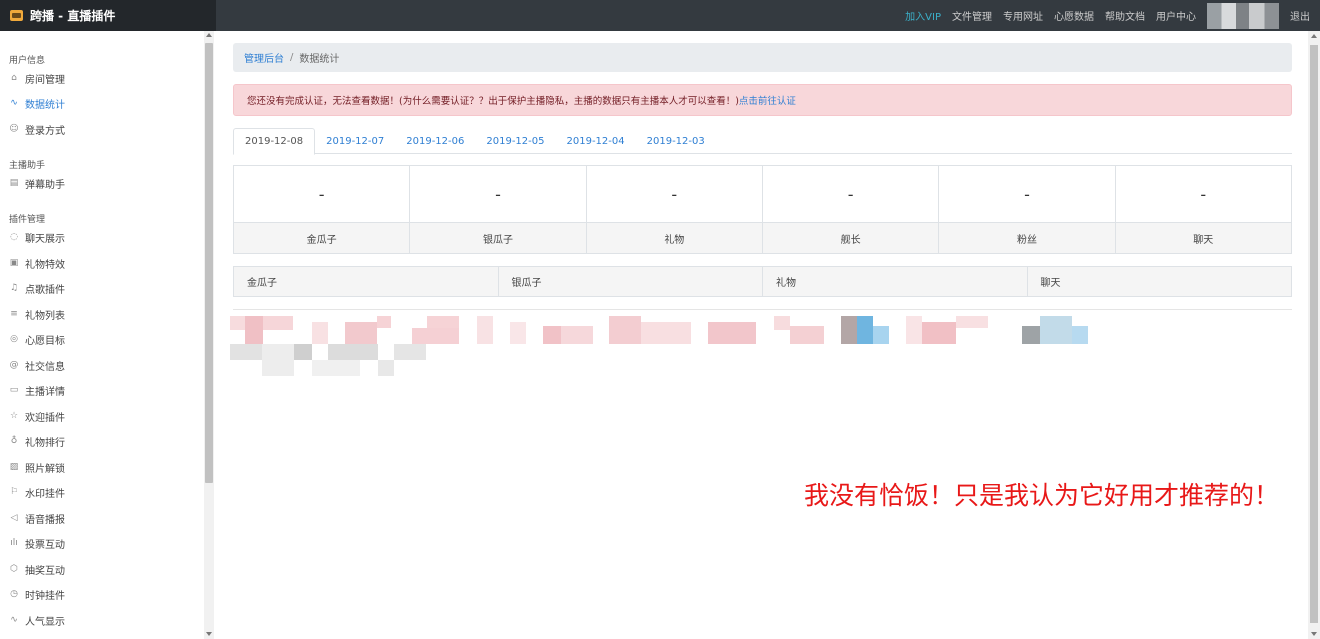  What do you see at coordinates (45, 622) in the screenshot?
I see `sidebar-item-label: 人气显示` at bounding box center [45, 622].